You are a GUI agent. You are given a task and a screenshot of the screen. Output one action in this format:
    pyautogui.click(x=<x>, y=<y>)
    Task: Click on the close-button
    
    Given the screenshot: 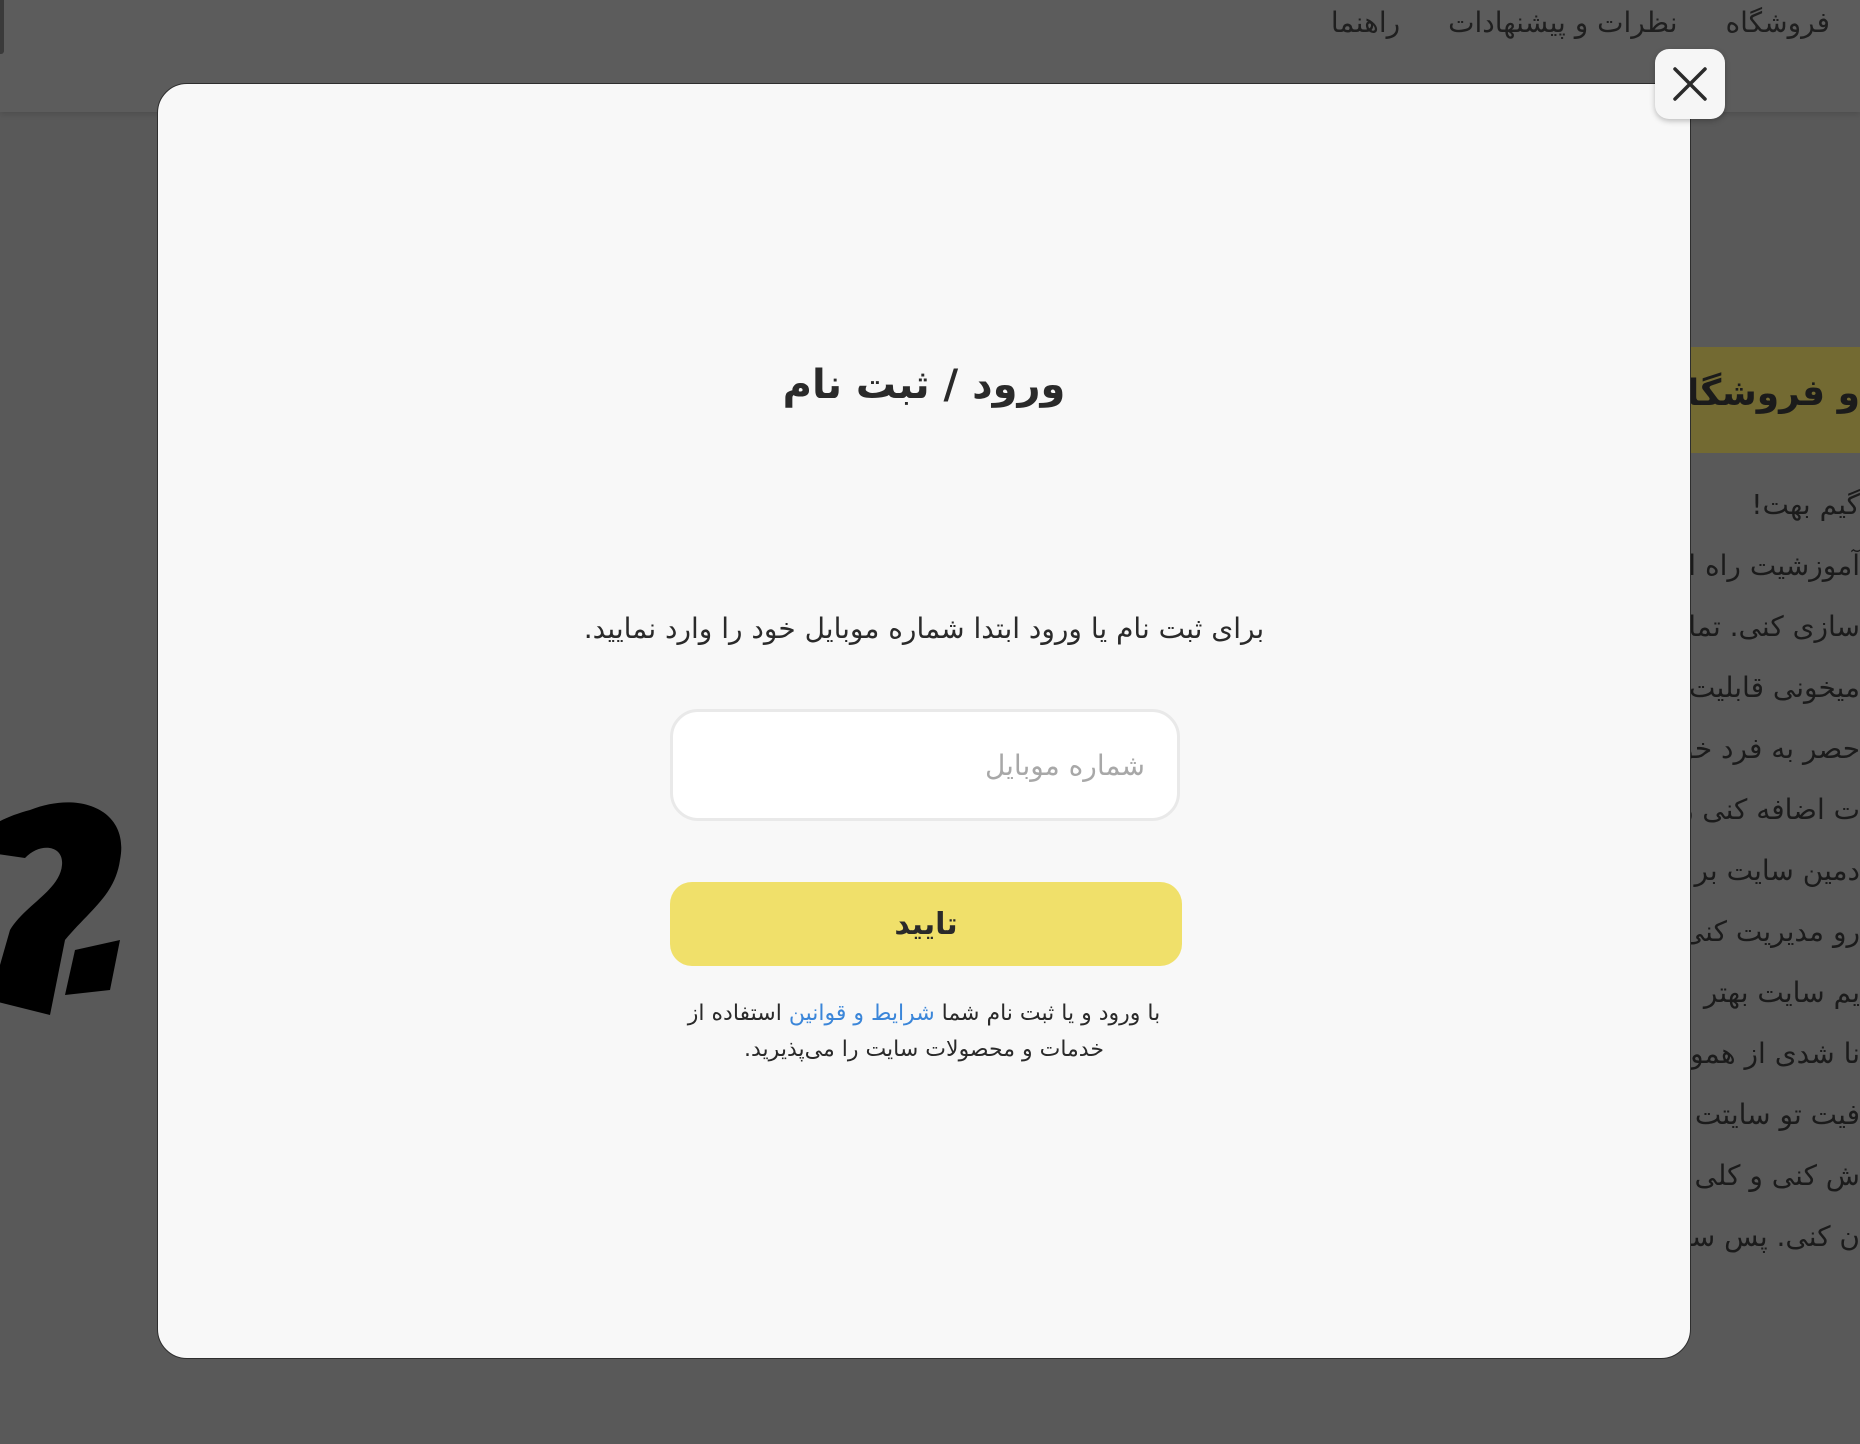 What is the action you would take?
    pyautogui.click(x=1690, y=84)
    